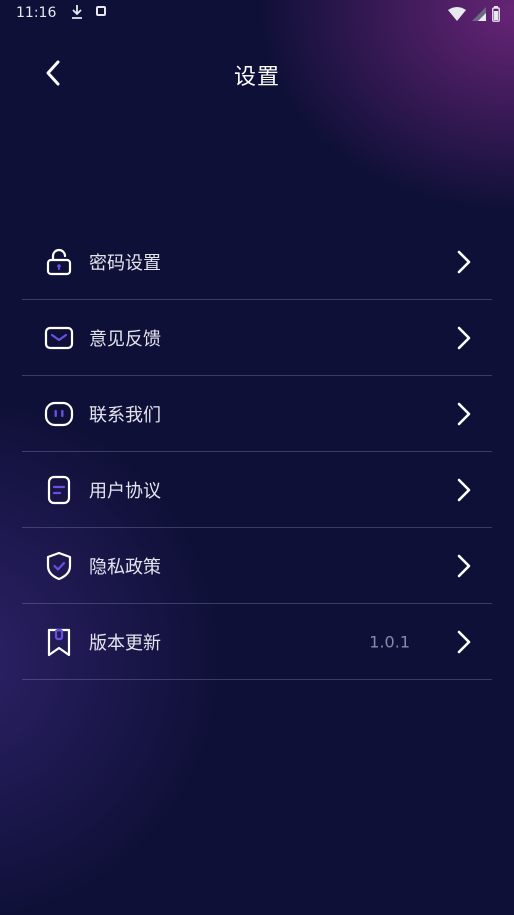  I want to click on signal-icon, so click(479, 14).